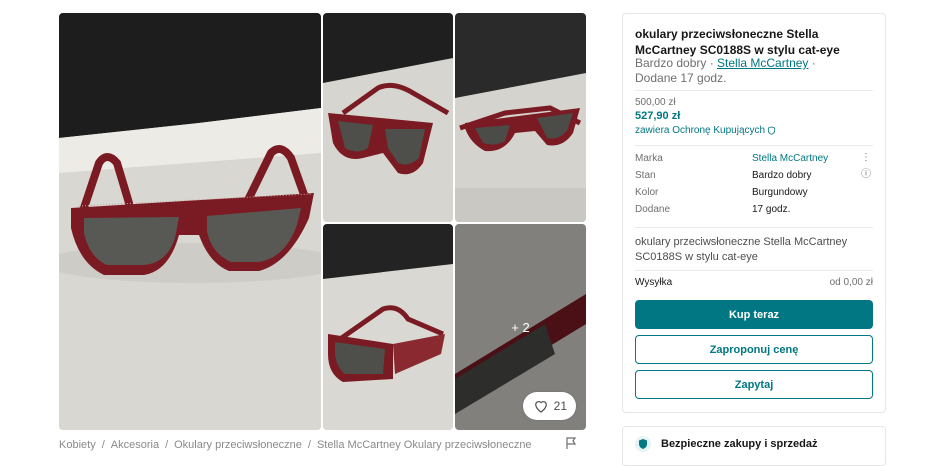 The height and width of the screenshot is (466, 948). I want to click on buyer-protection-label: zawiera Ochronę Kupujących, so click(700, 130).